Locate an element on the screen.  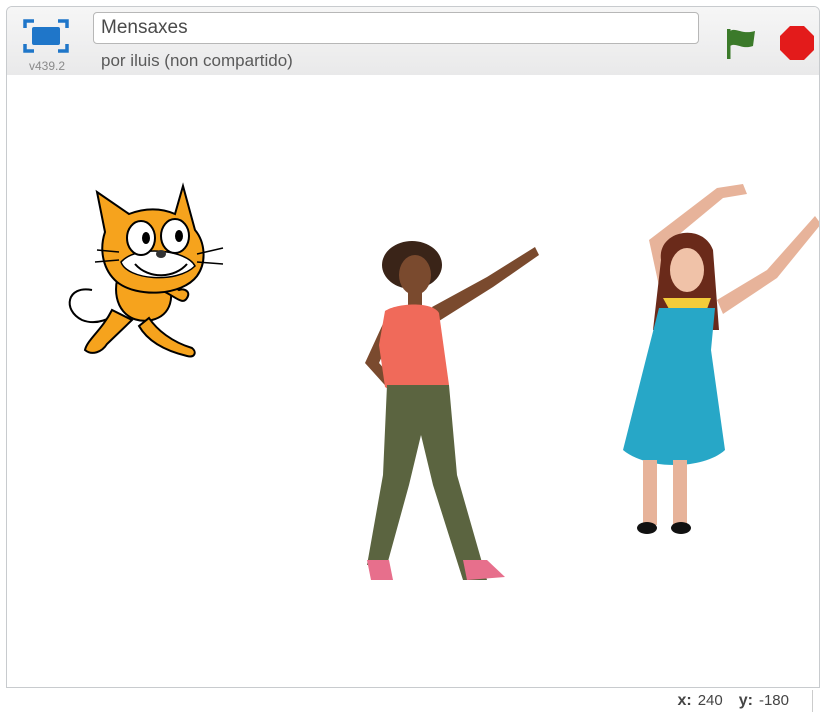
stop-icon is located at coordinates (797, 43).